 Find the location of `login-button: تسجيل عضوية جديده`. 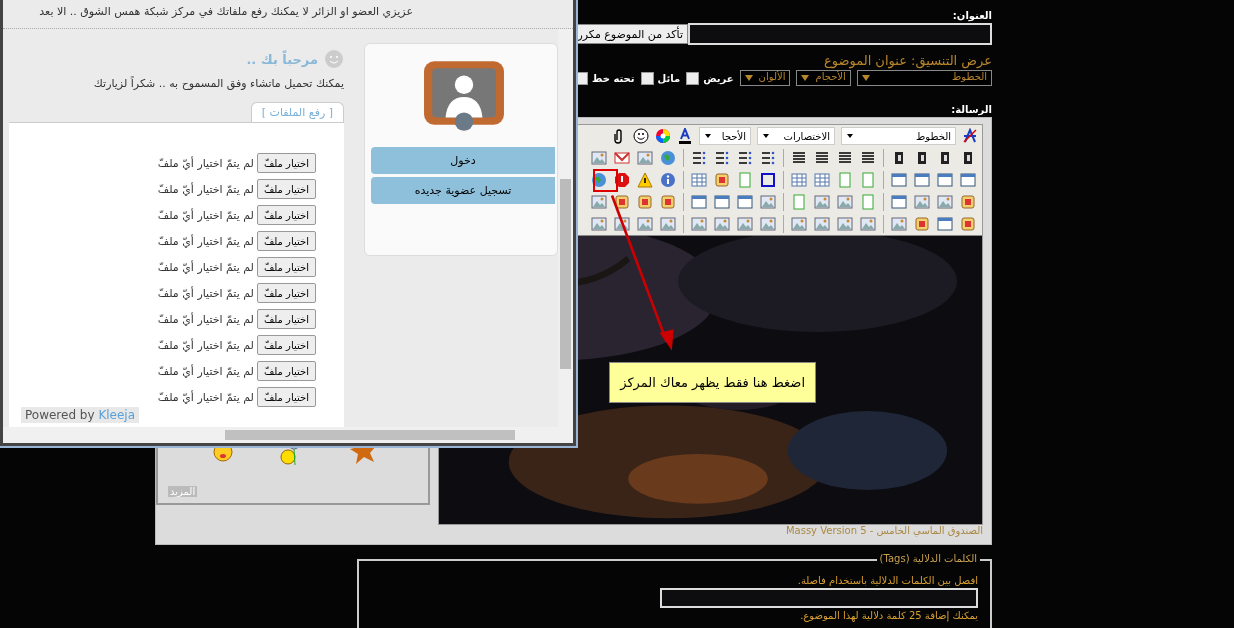

login-button: تسجيل عضوية جديده is located at coordinates (463, 190).